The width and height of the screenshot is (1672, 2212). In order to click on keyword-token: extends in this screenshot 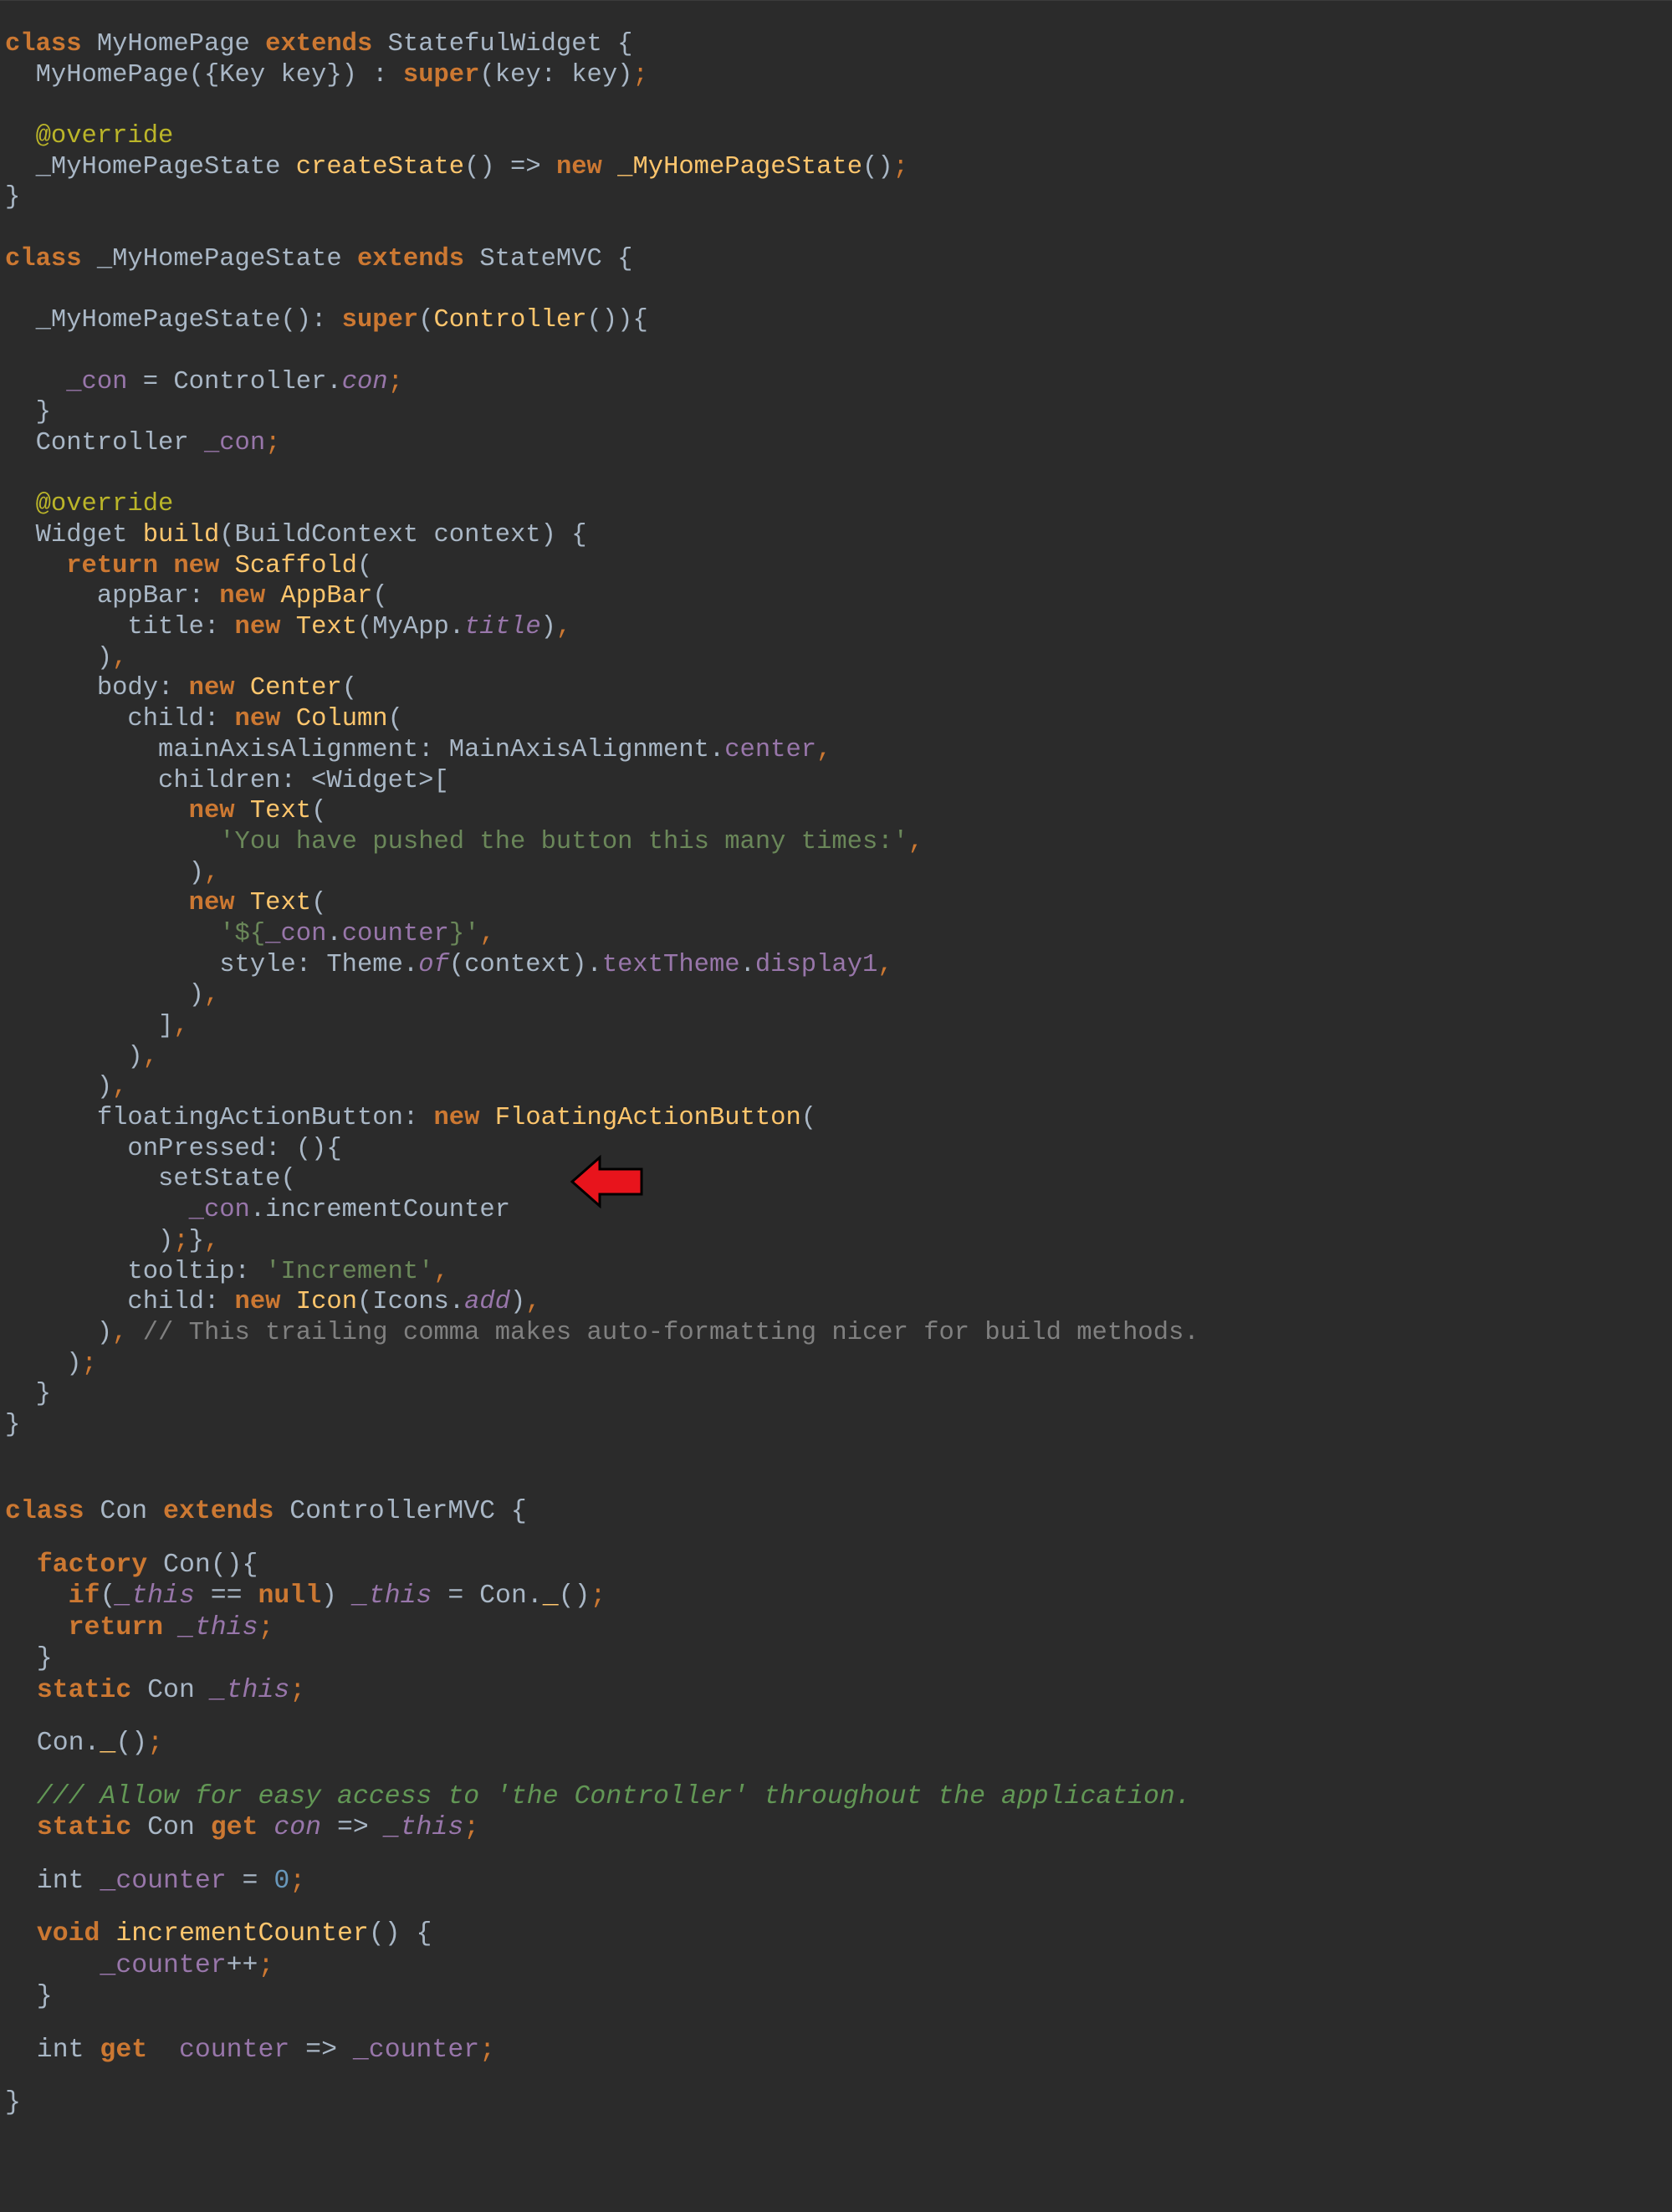, I will do `click(410, 259)`.